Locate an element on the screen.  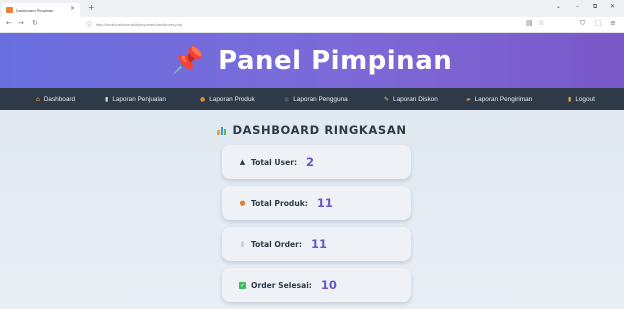
nav-laporan-diskon-label: Laporan Diskon is located at coordinates (415, 99).